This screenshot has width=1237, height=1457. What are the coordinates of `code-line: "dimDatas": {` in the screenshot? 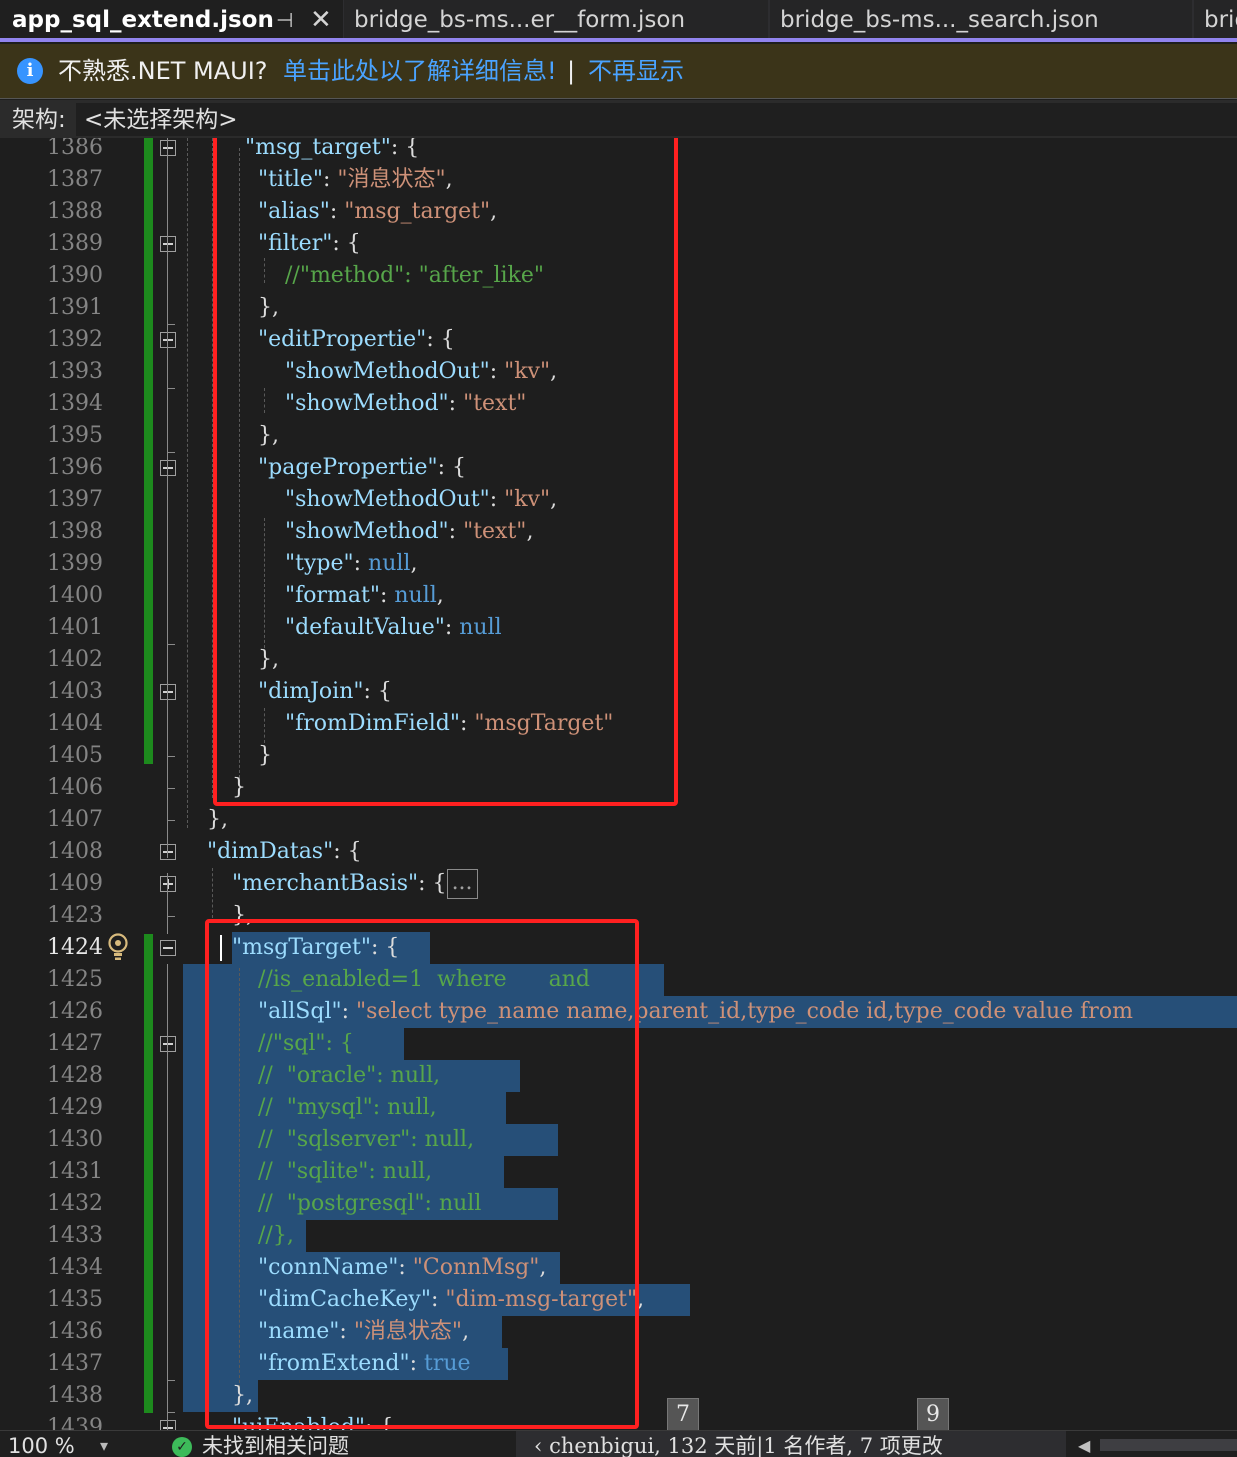 It's located at (284, 852).